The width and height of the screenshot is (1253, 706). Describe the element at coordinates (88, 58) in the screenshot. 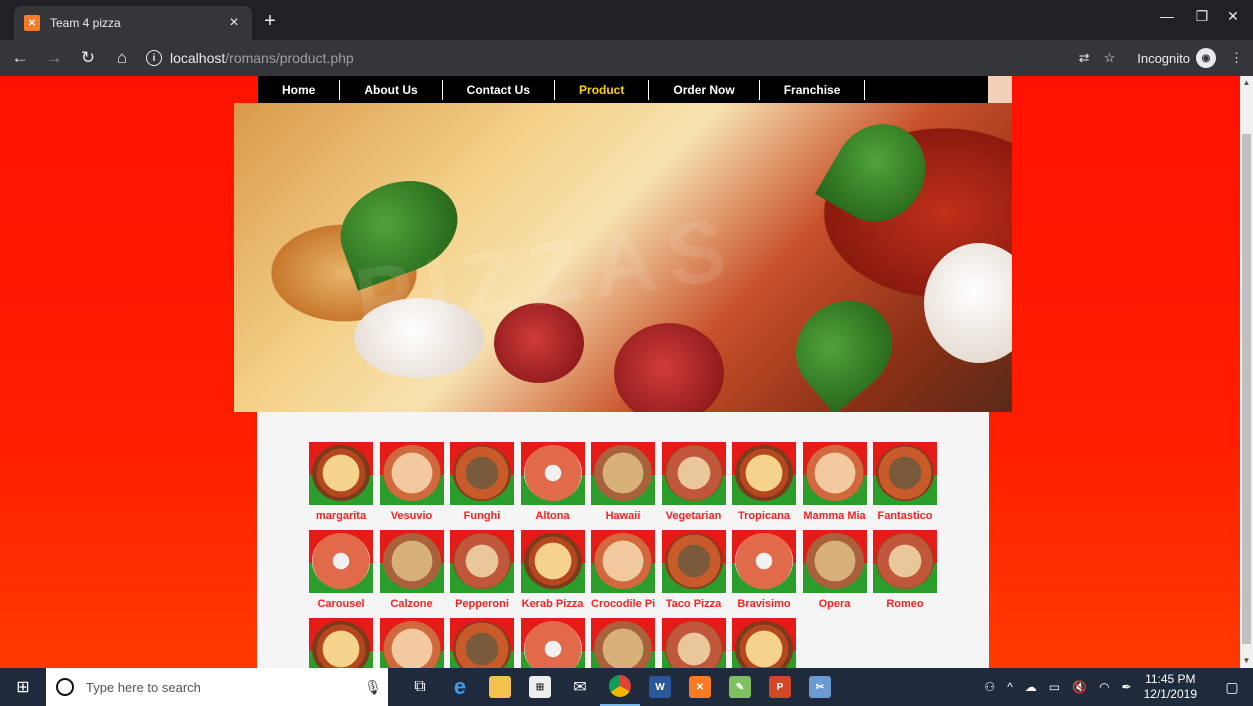

I see `reload-icon: ↻` at that location.